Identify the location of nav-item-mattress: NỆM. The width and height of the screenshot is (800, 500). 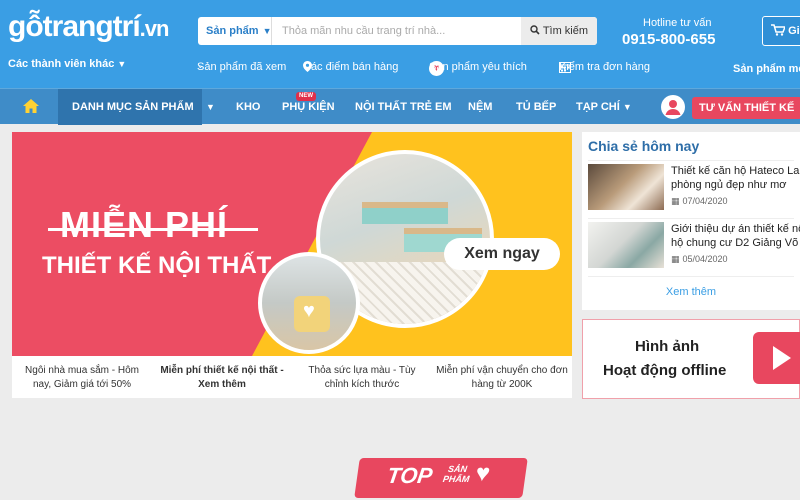
(480, 107).